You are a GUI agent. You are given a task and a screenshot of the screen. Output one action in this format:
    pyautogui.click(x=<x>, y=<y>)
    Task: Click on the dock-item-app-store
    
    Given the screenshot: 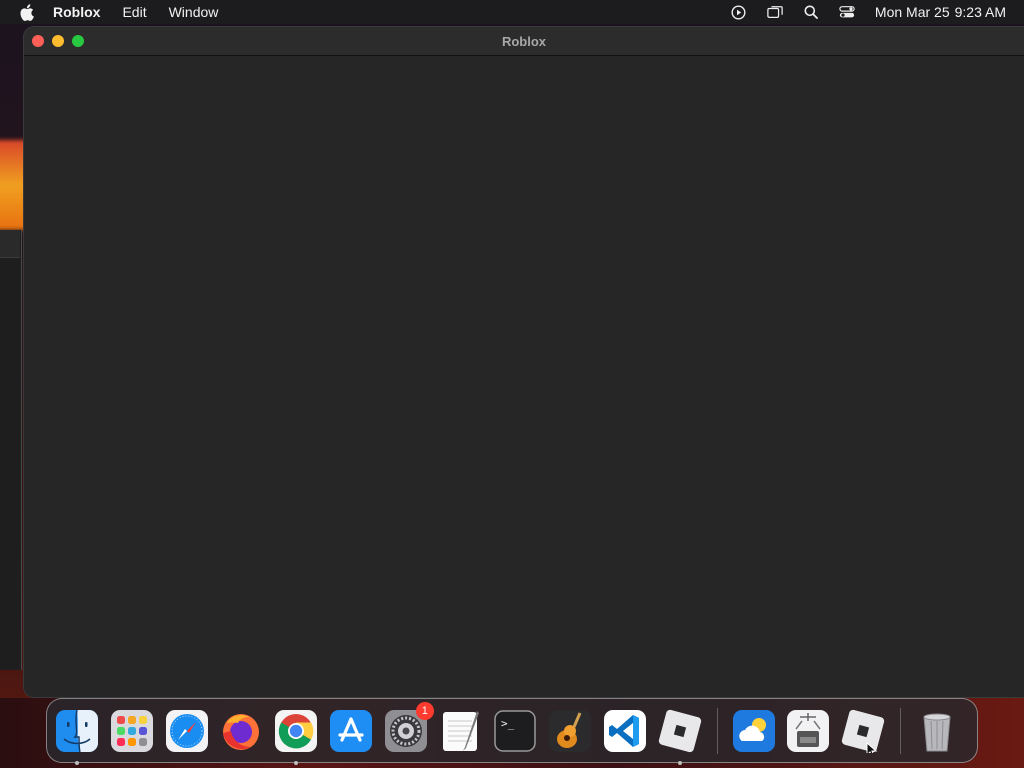 What is the action you would take?
    pyautogui.click(x=351, y=731)
    